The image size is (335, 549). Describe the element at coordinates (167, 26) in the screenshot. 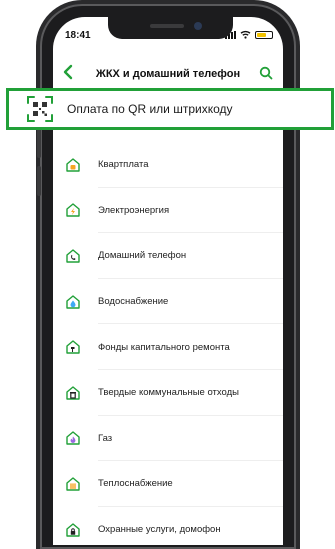

I see `speaker-grille` at that location.